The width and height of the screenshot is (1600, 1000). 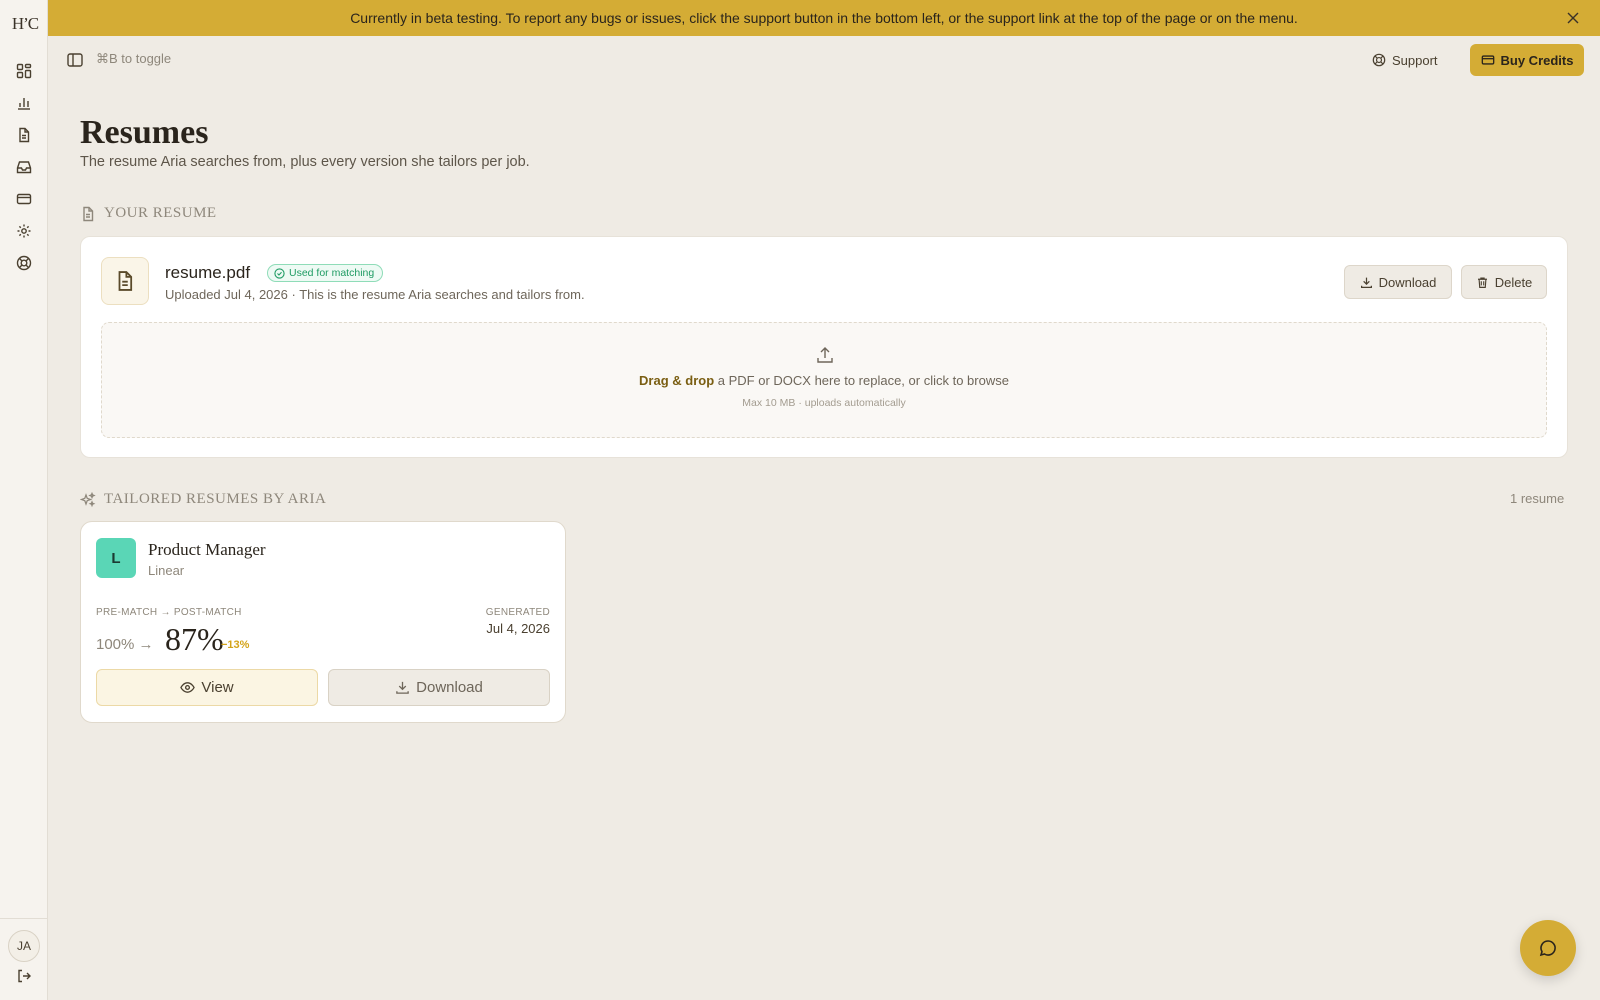 What do you see at coordinates (24, 918) in the screenshot?
I see `sidebar-divider` at bounding box center [24, 918].